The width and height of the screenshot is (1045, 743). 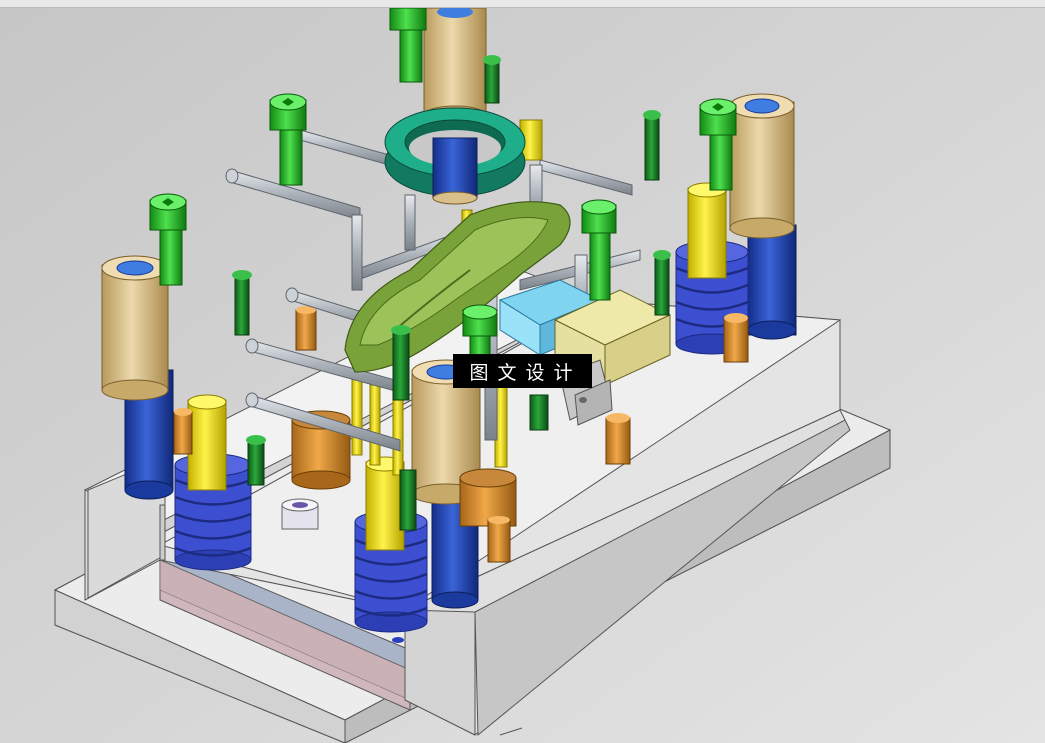 I want to click on bushing-white, so click(x=300, y=514).